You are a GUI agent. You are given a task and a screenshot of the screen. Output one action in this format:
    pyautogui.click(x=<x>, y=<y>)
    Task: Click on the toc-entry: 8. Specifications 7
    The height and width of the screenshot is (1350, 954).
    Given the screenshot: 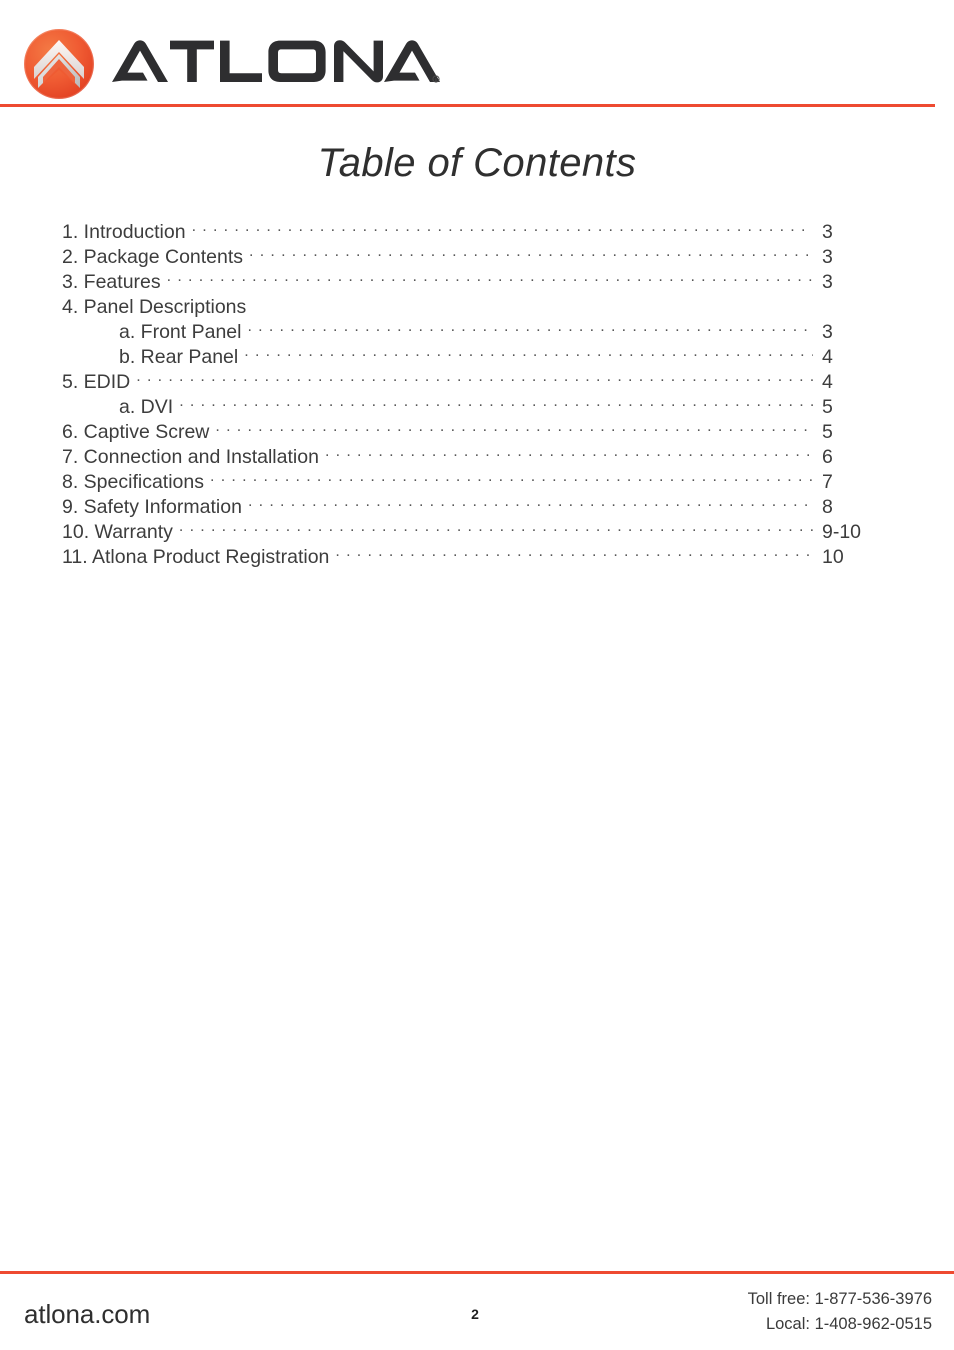 What is the action you would take?
    pyautogui.click(x=471, y=480)
    